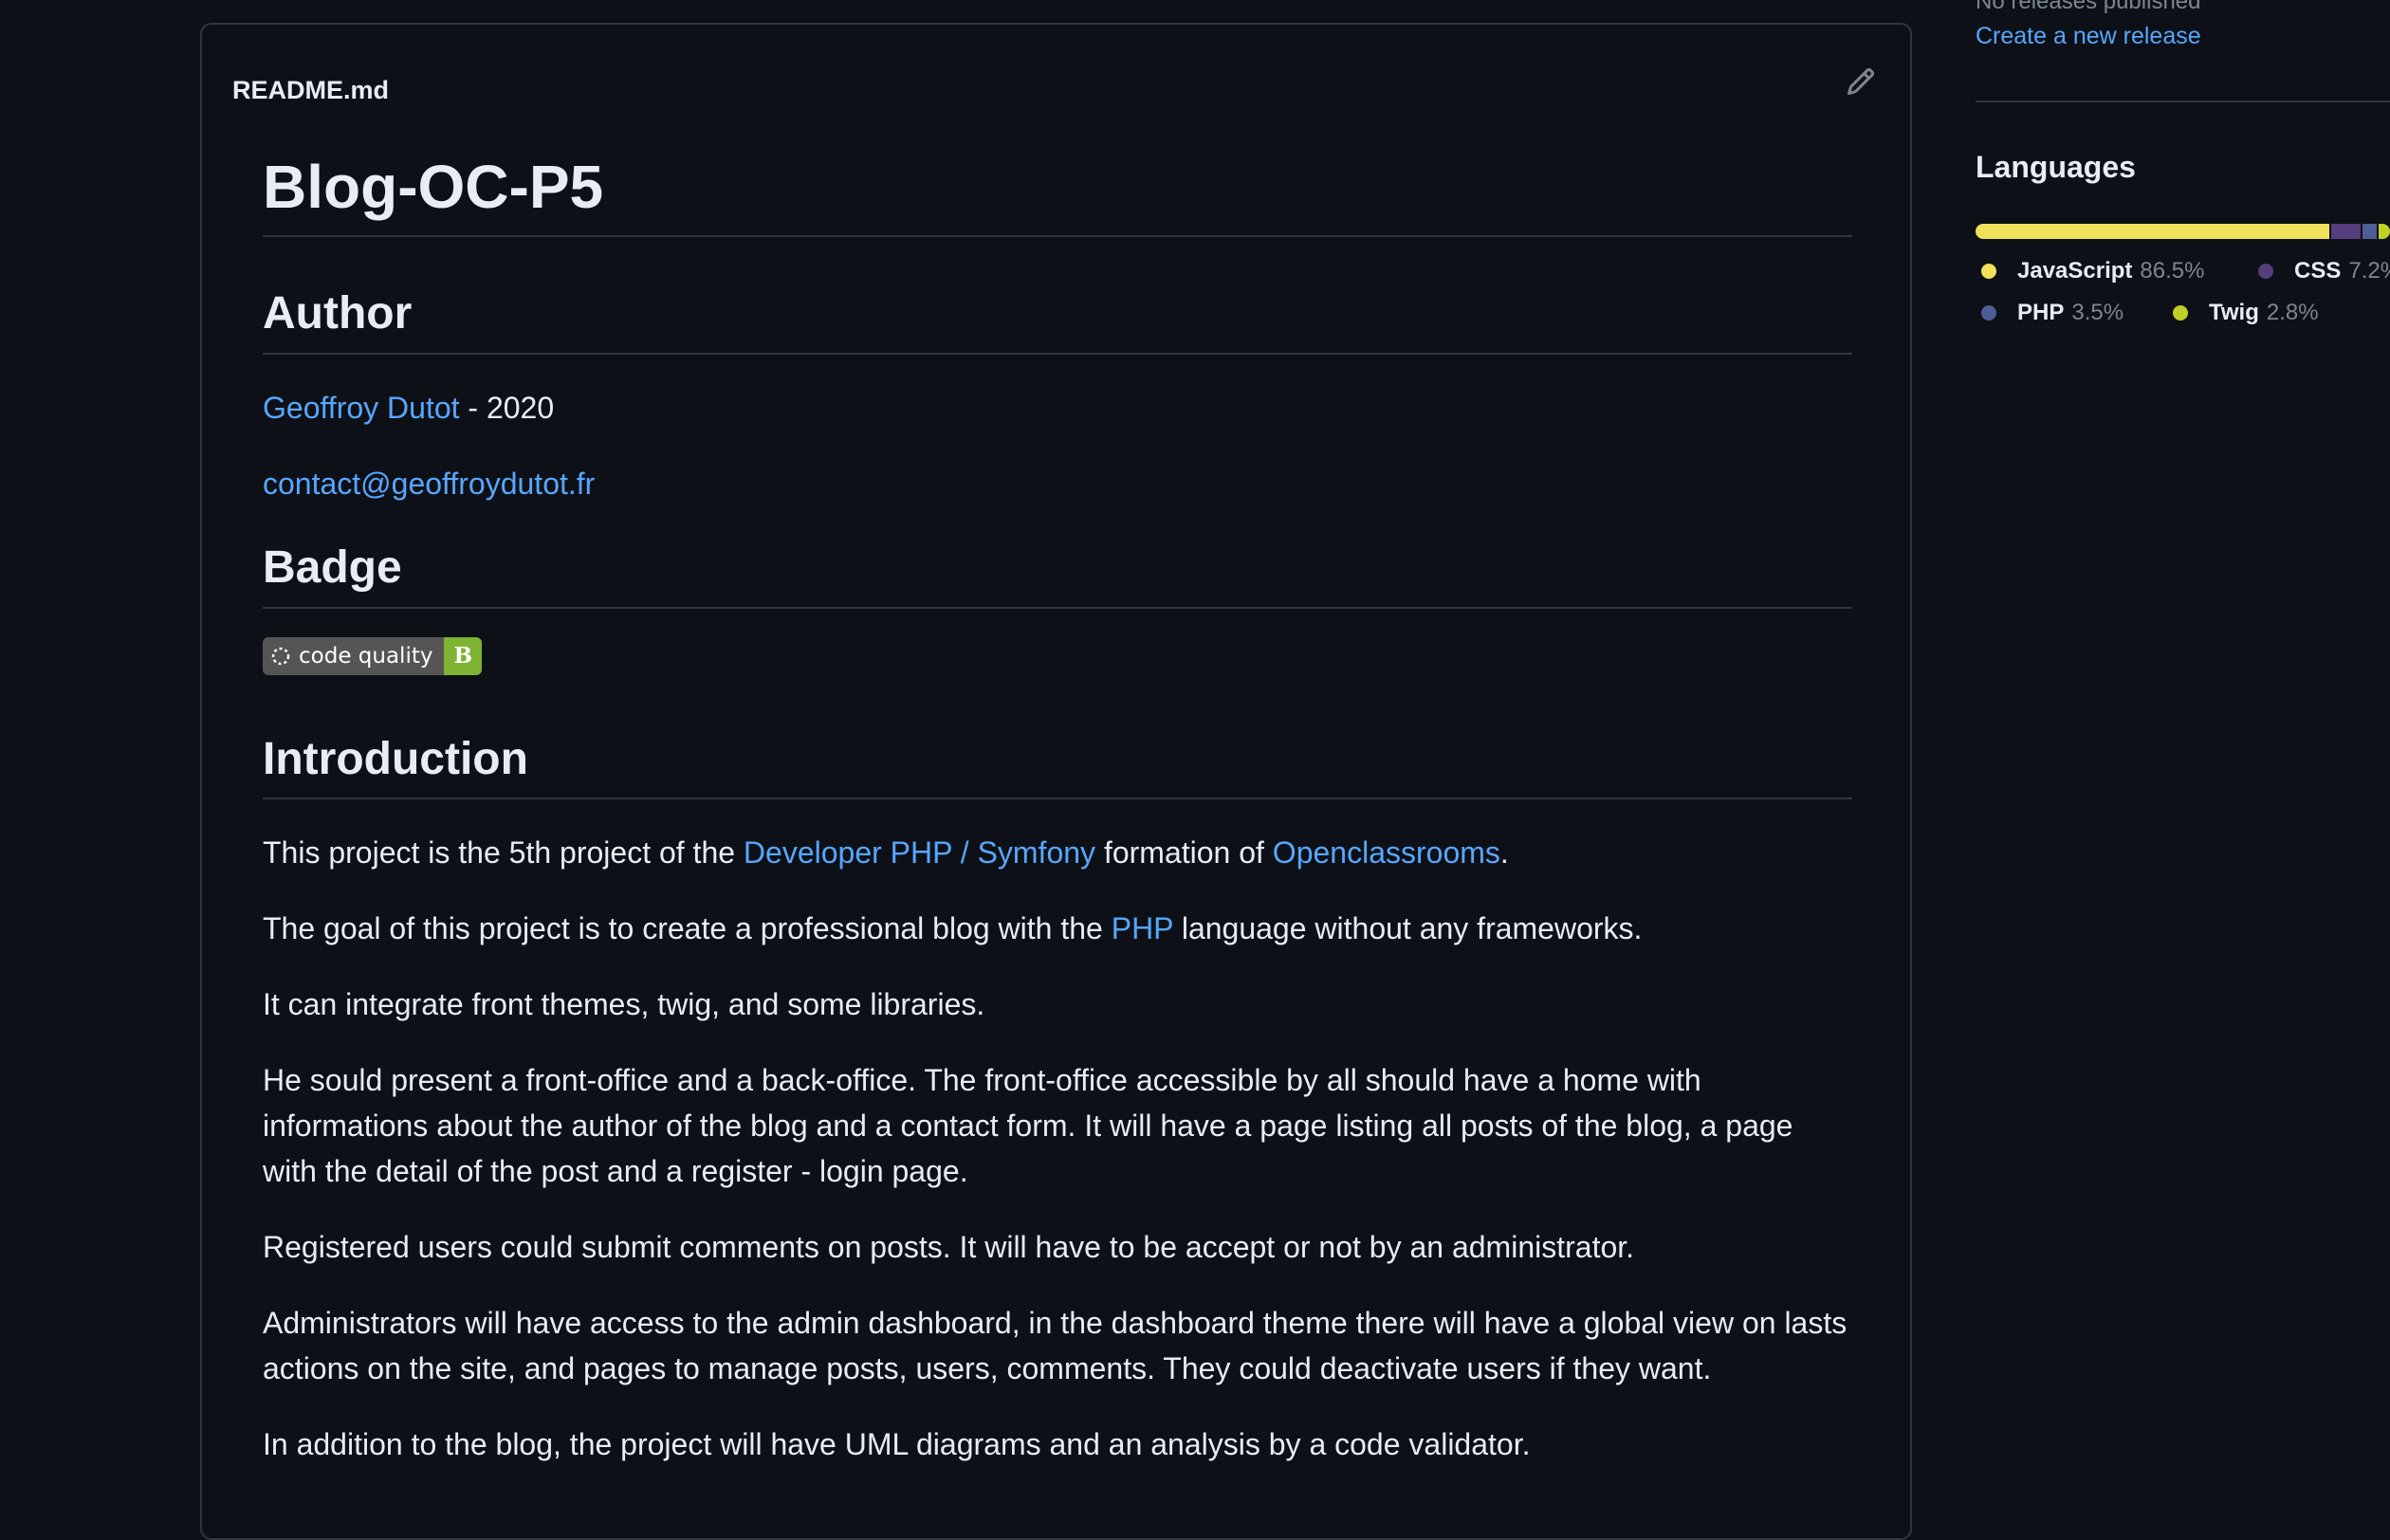 Image resolution: width=2390 pixels, height=1540 pixels. I want to click on language-percent: 3.5%, so click(2097, 312).